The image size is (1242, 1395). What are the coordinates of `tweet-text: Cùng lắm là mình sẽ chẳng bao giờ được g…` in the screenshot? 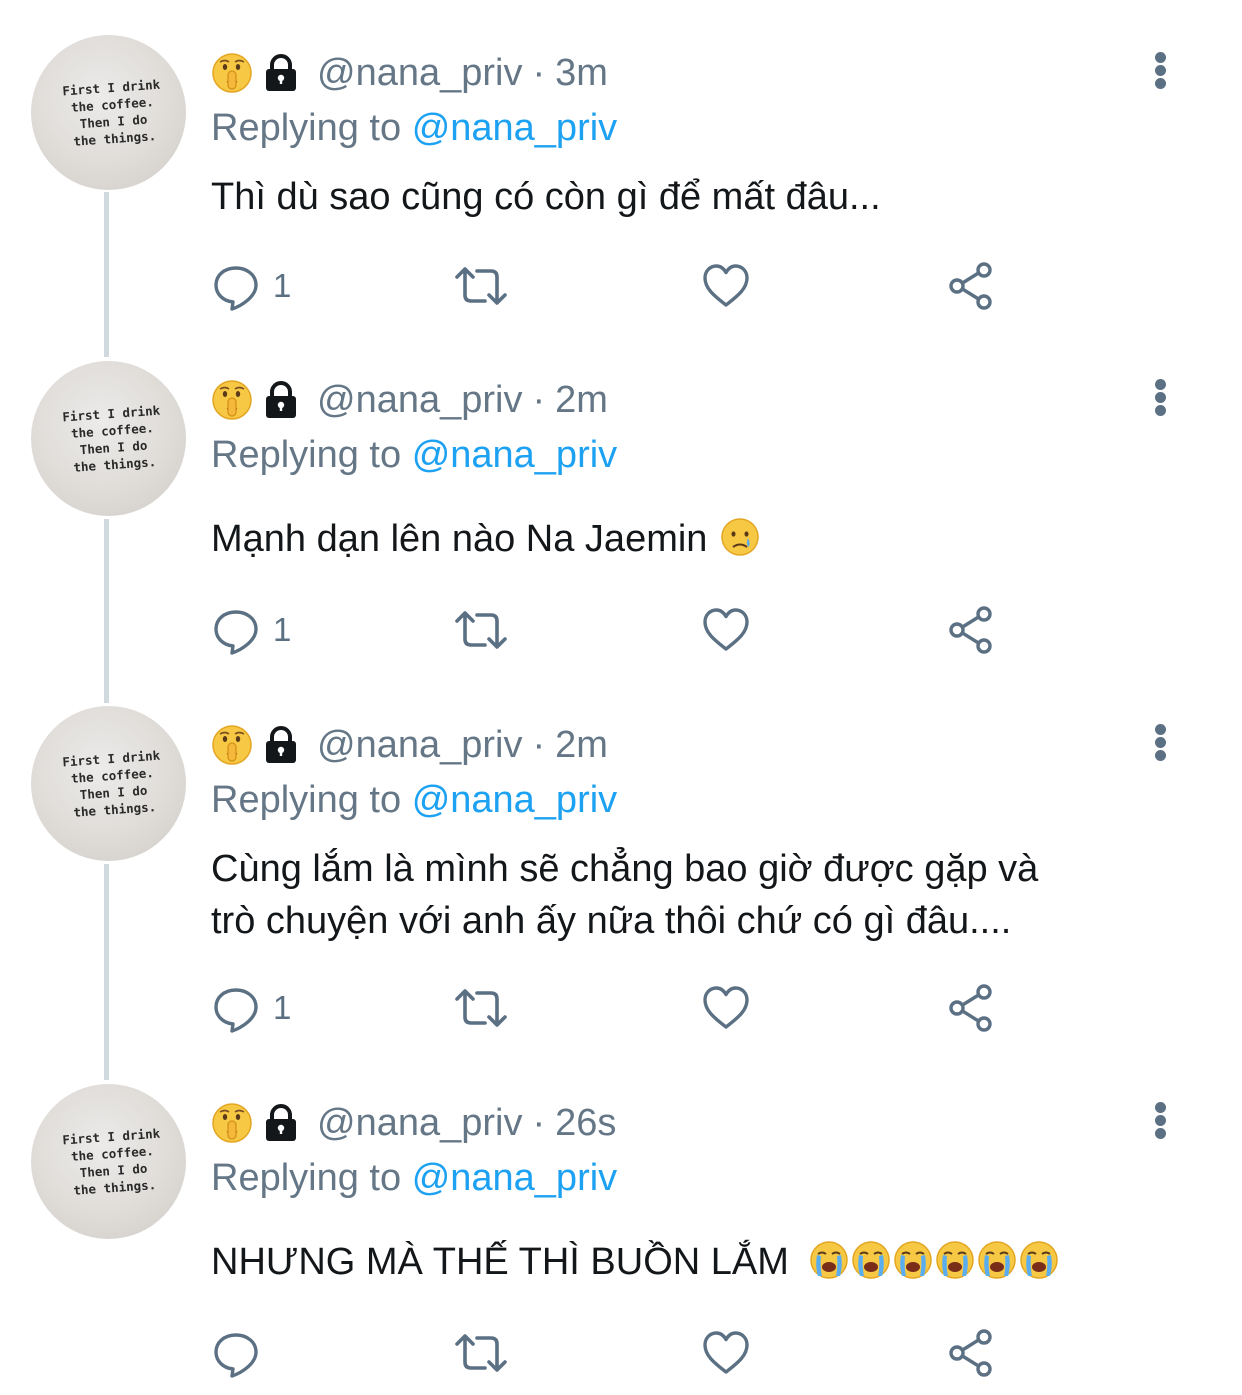 It's located at (706, 895).